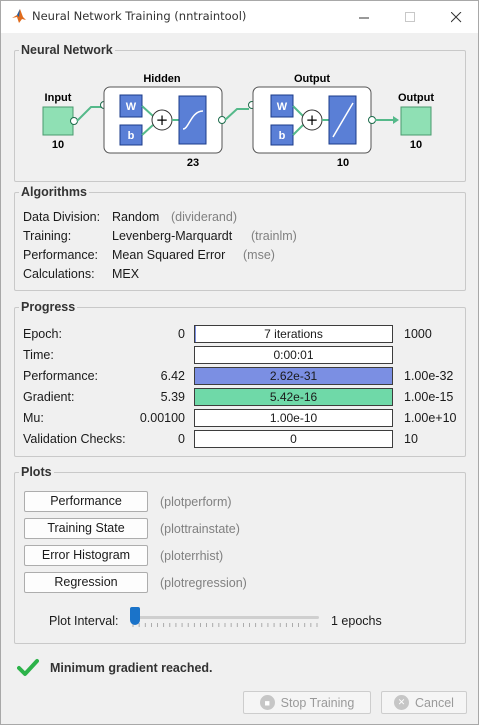 The image size is (479, 725). I want to click on progress-bar: 7 iterations, so click(293, 334).